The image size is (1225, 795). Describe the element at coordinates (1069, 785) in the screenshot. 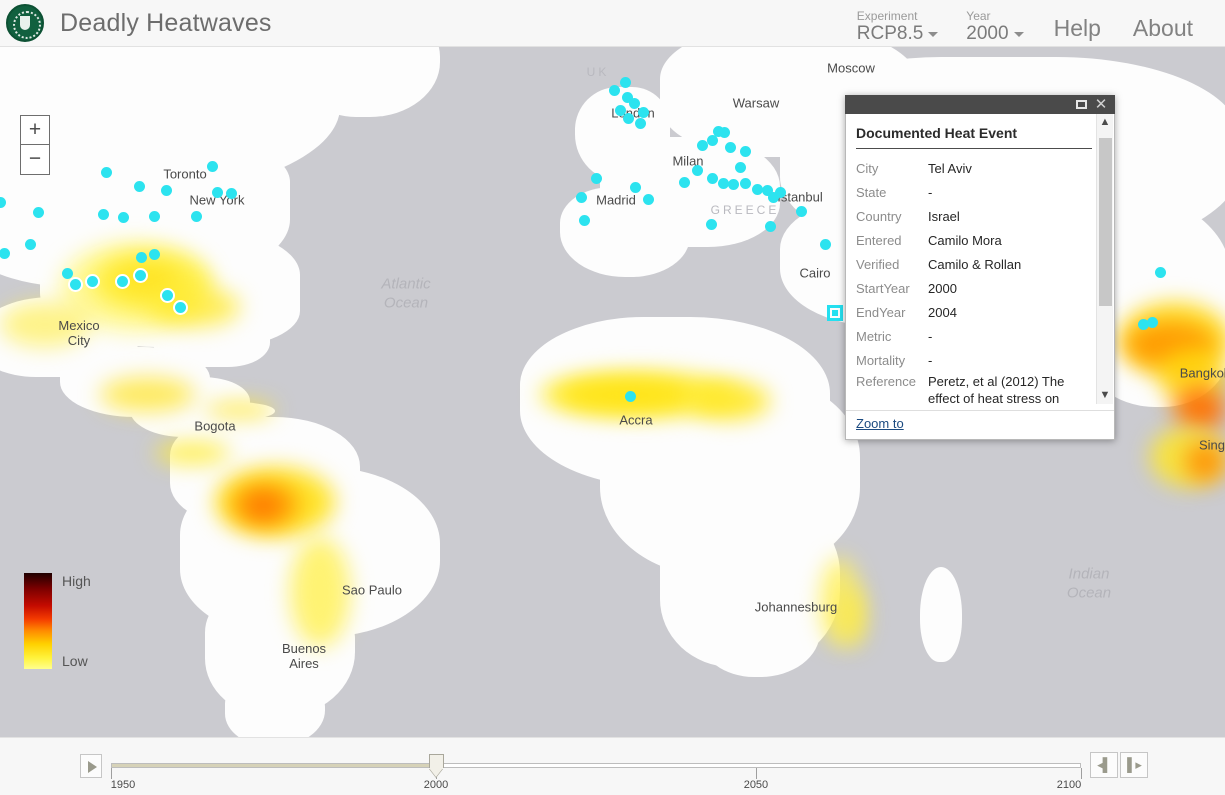

I see `timeline-tick-label: 2100` at that location.